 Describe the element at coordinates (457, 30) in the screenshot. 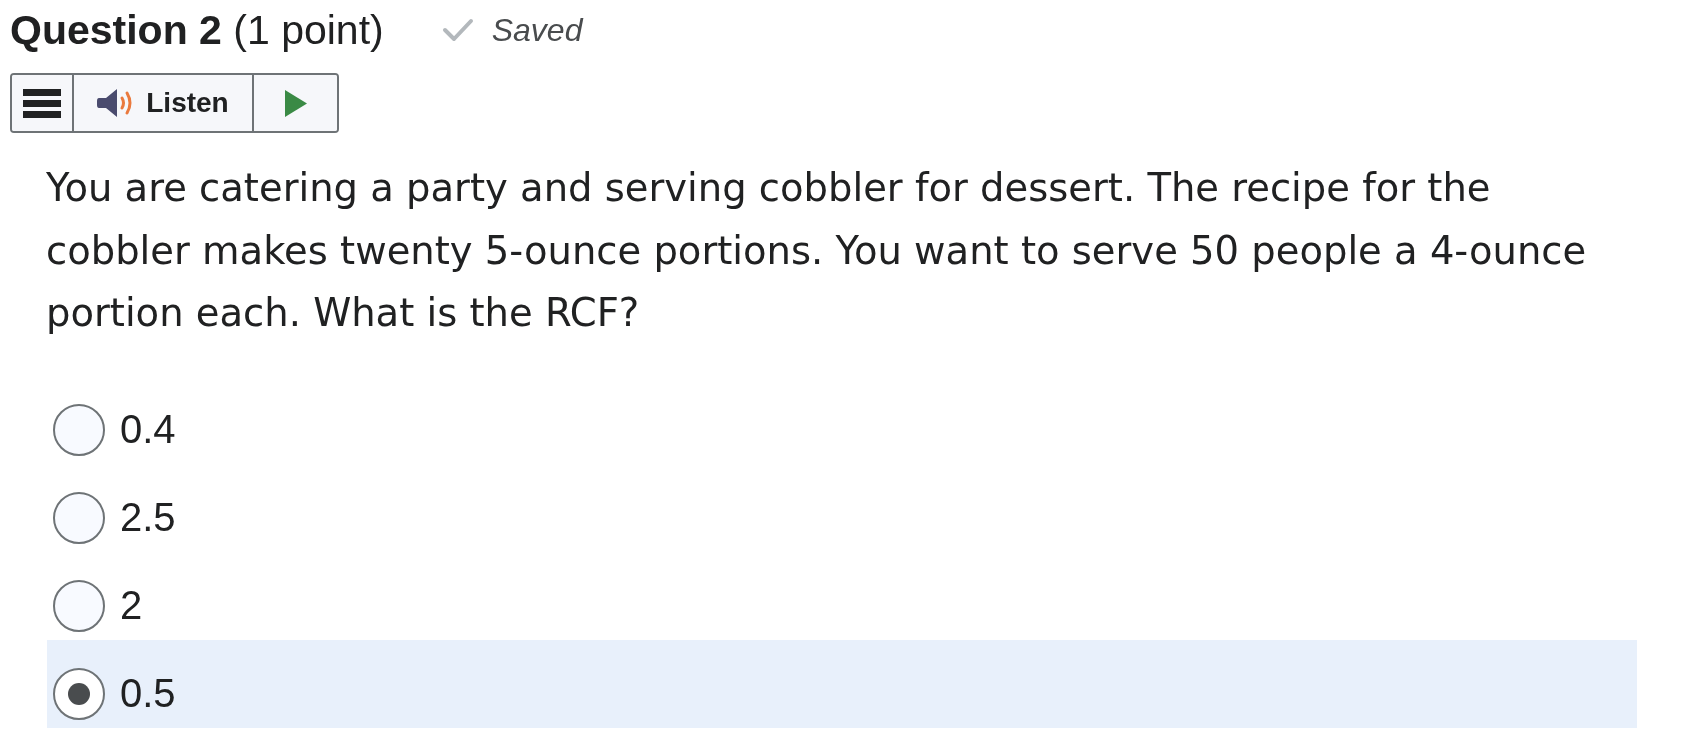

I see `checkmark-icon` at that location.